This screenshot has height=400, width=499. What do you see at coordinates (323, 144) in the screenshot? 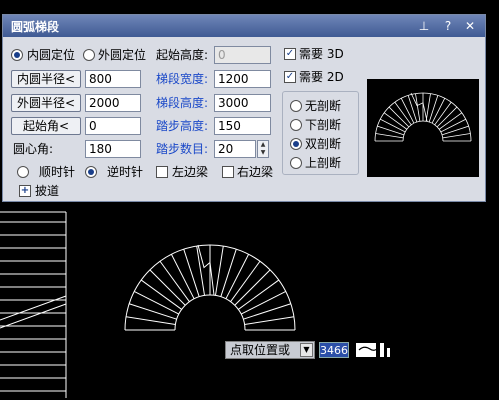
I see `double-cut-label: 双剖断` at bounding box center [323, 144].